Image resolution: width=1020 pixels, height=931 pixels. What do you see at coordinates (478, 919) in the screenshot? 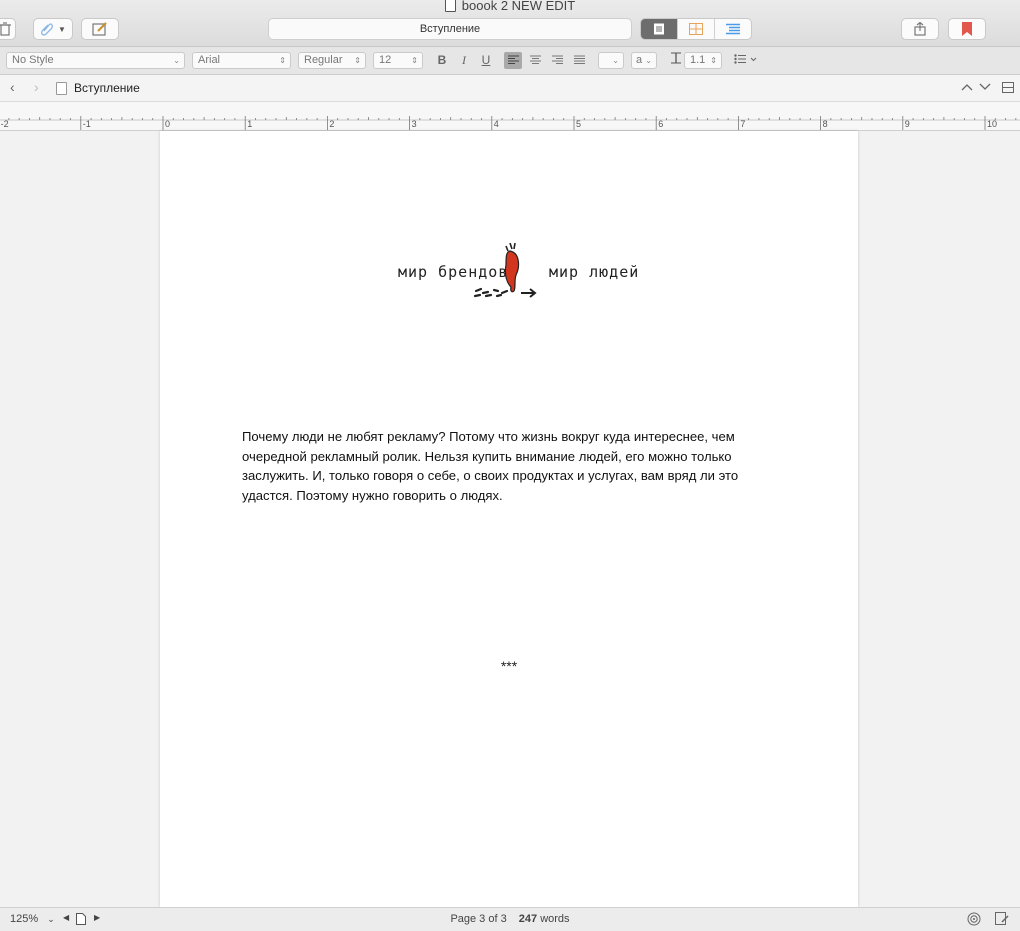
I see `page-info: Page 3 of 3` at bounding box center [478, 919].